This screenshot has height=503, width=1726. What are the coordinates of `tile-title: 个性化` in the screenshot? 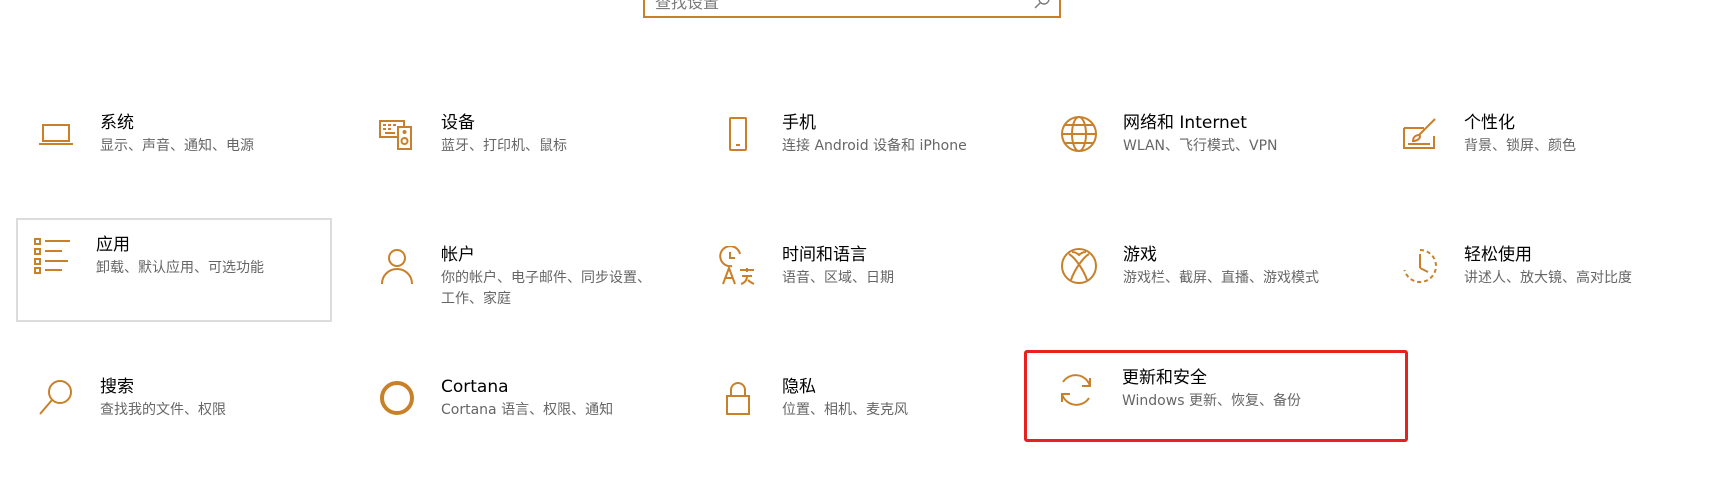 It's located at (1489, 123).